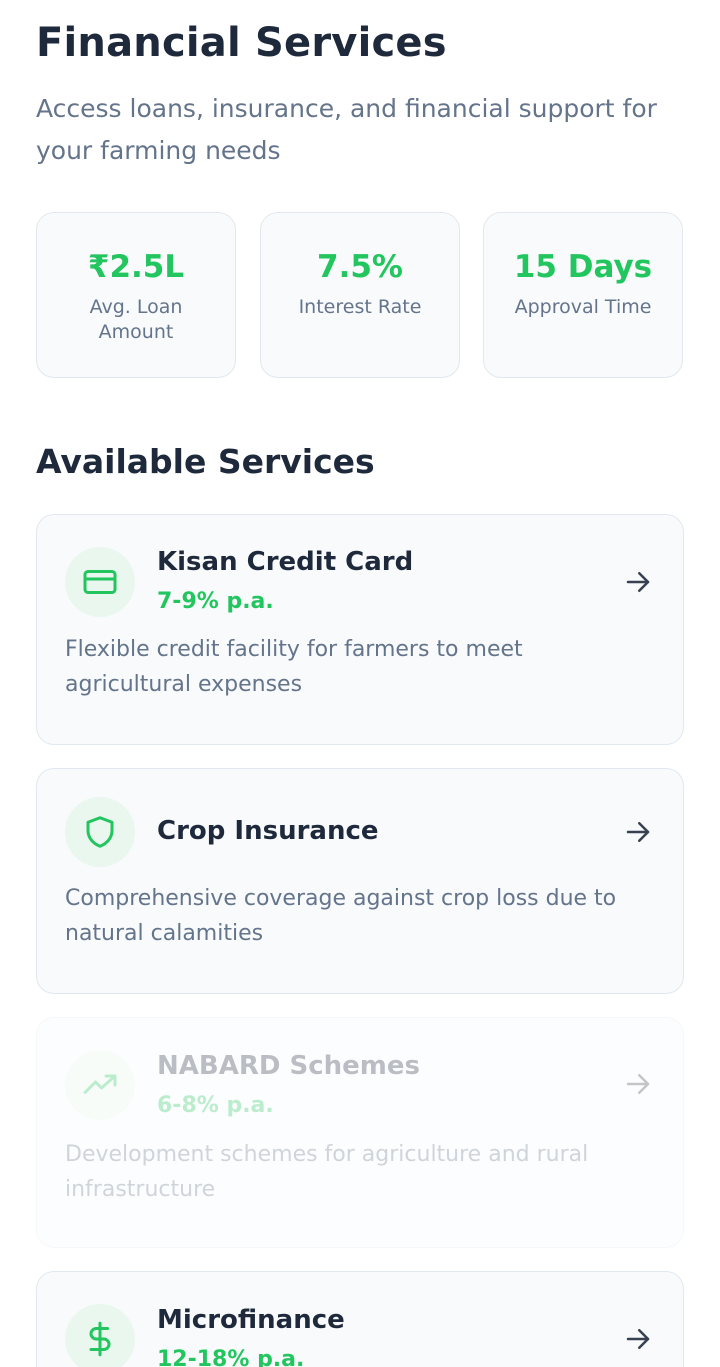 Image resolution: width=720 pixels, height=1367 pixels. Describe the element at coordinates (285, 562) in the screenshot. I see `service-name: Kisan Credit Card` at that location.